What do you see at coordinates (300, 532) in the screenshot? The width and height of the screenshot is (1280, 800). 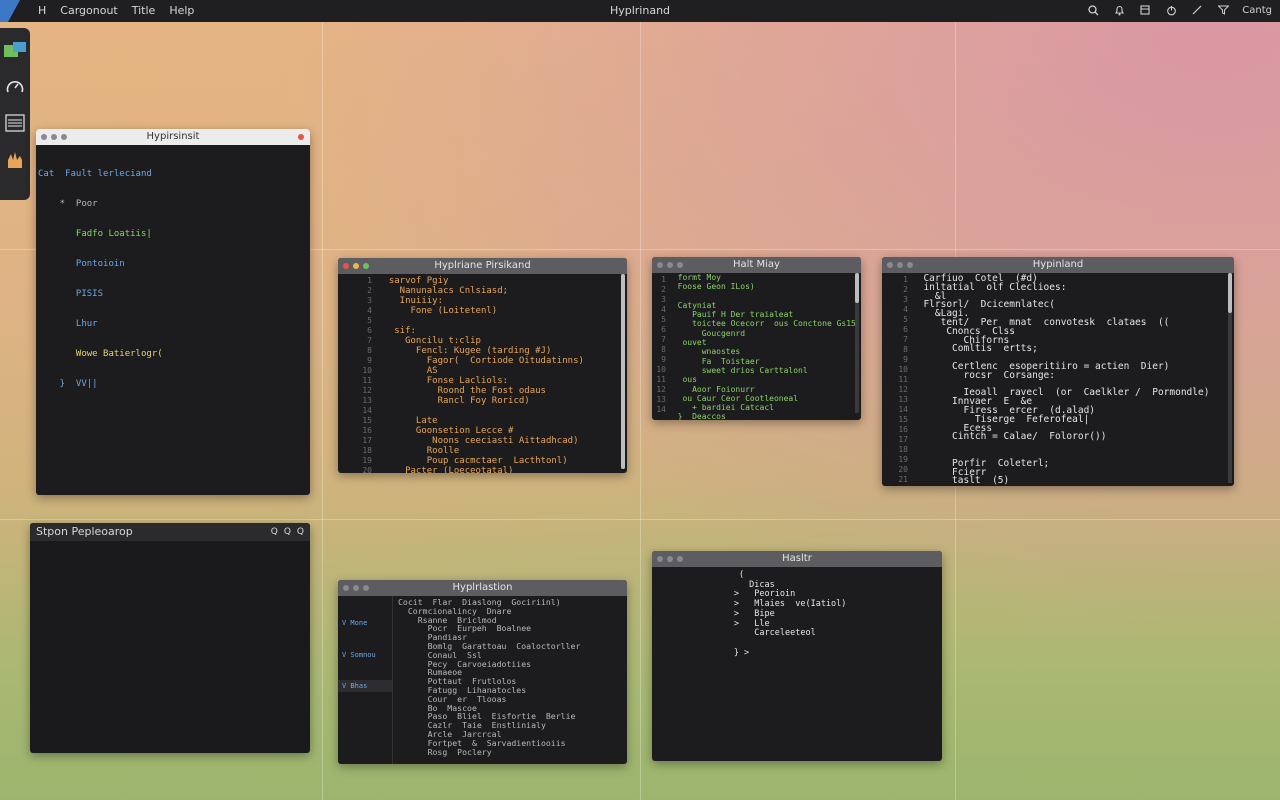 I see `options-button: Q` at bounding box center [300, 532].